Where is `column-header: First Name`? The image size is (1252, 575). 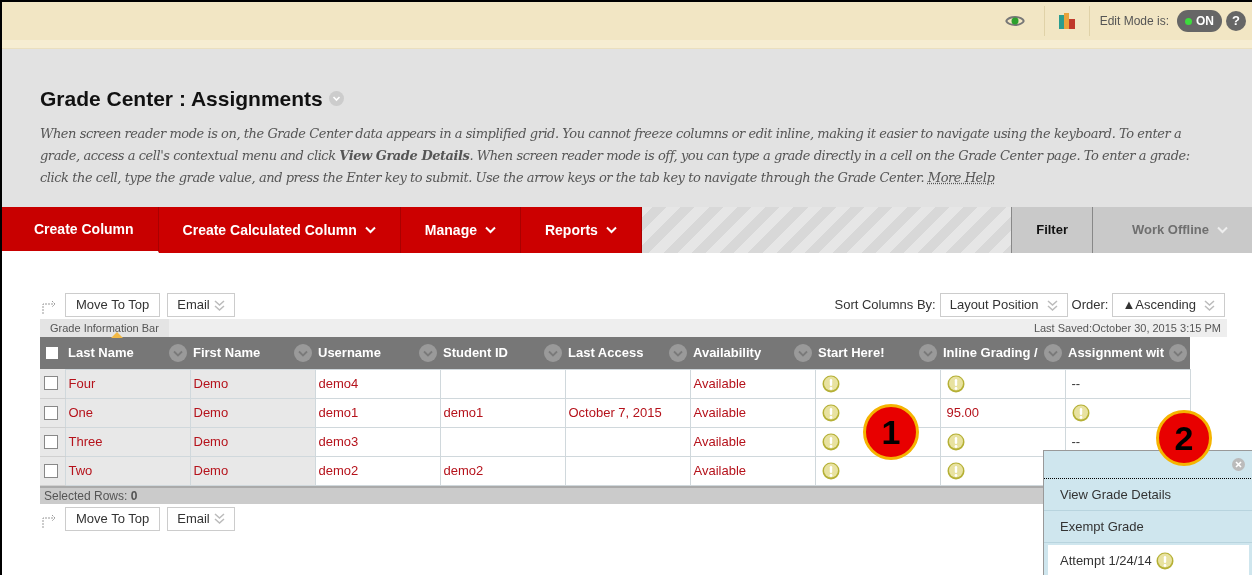
column-header: First Name is located at coordinates (252, 353).